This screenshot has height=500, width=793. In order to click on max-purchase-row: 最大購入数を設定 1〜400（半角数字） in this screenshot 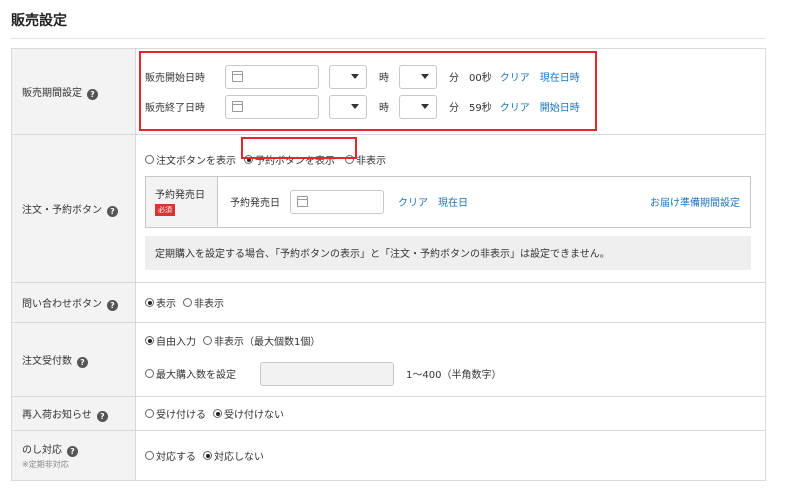, I will do `click(455, 374)`.